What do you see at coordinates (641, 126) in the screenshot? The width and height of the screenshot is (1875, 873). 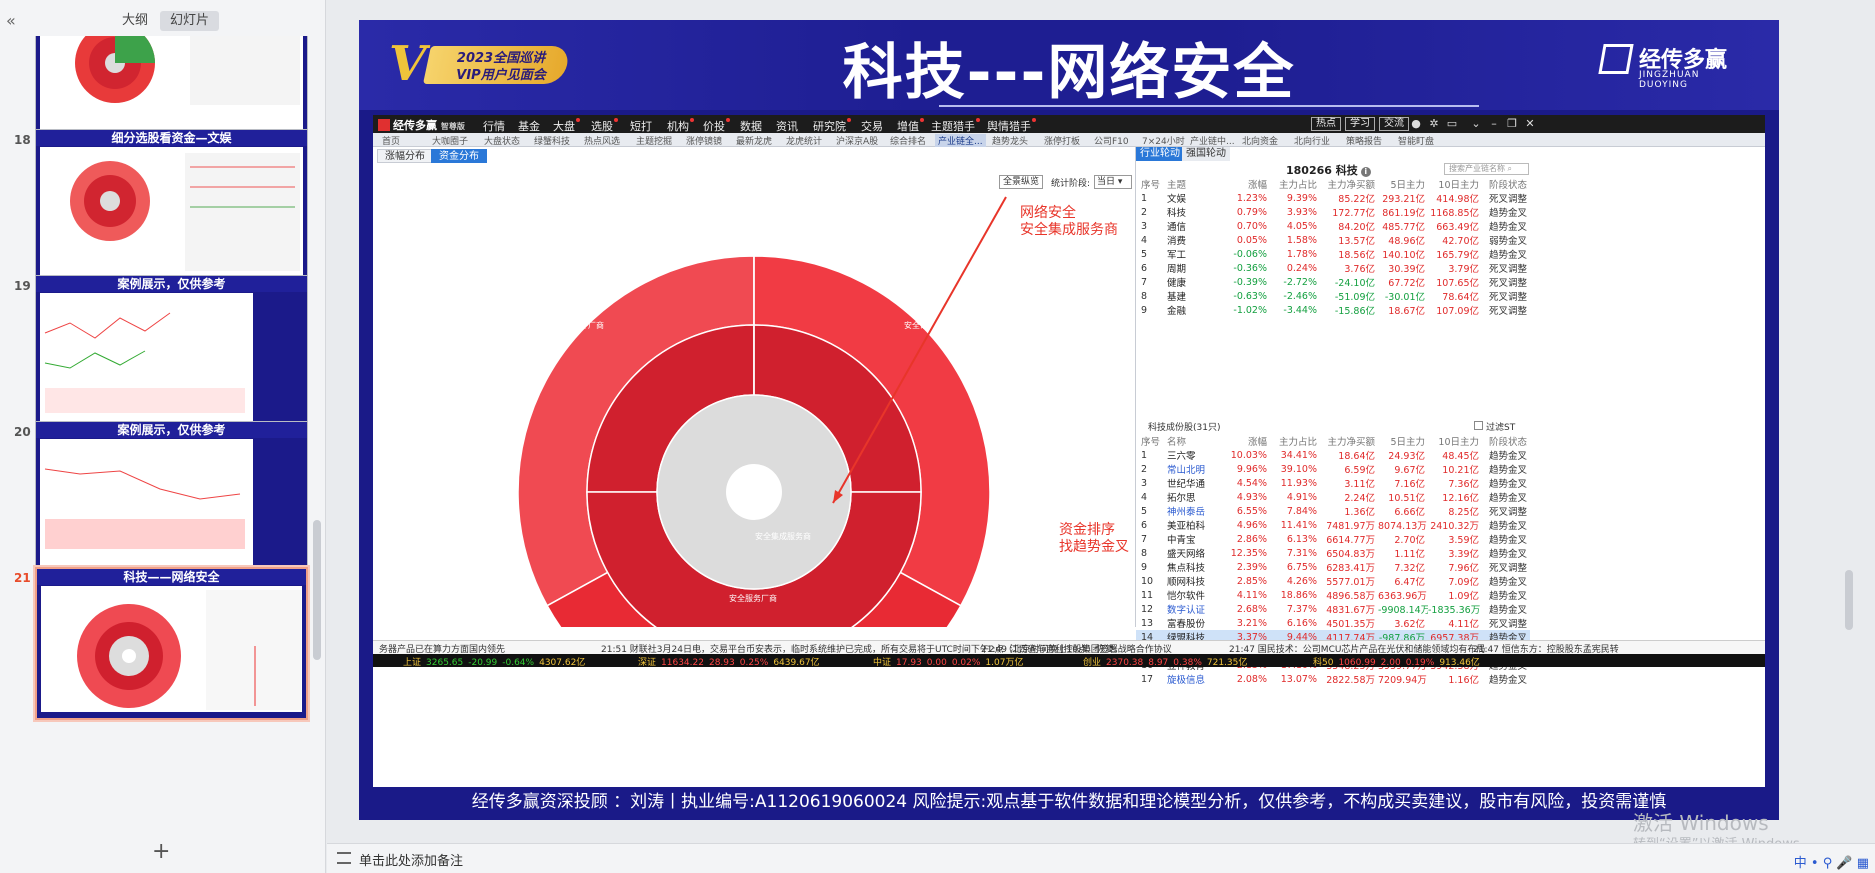 I see `menu-item-4: 短打` at bounding box center [641, 126].